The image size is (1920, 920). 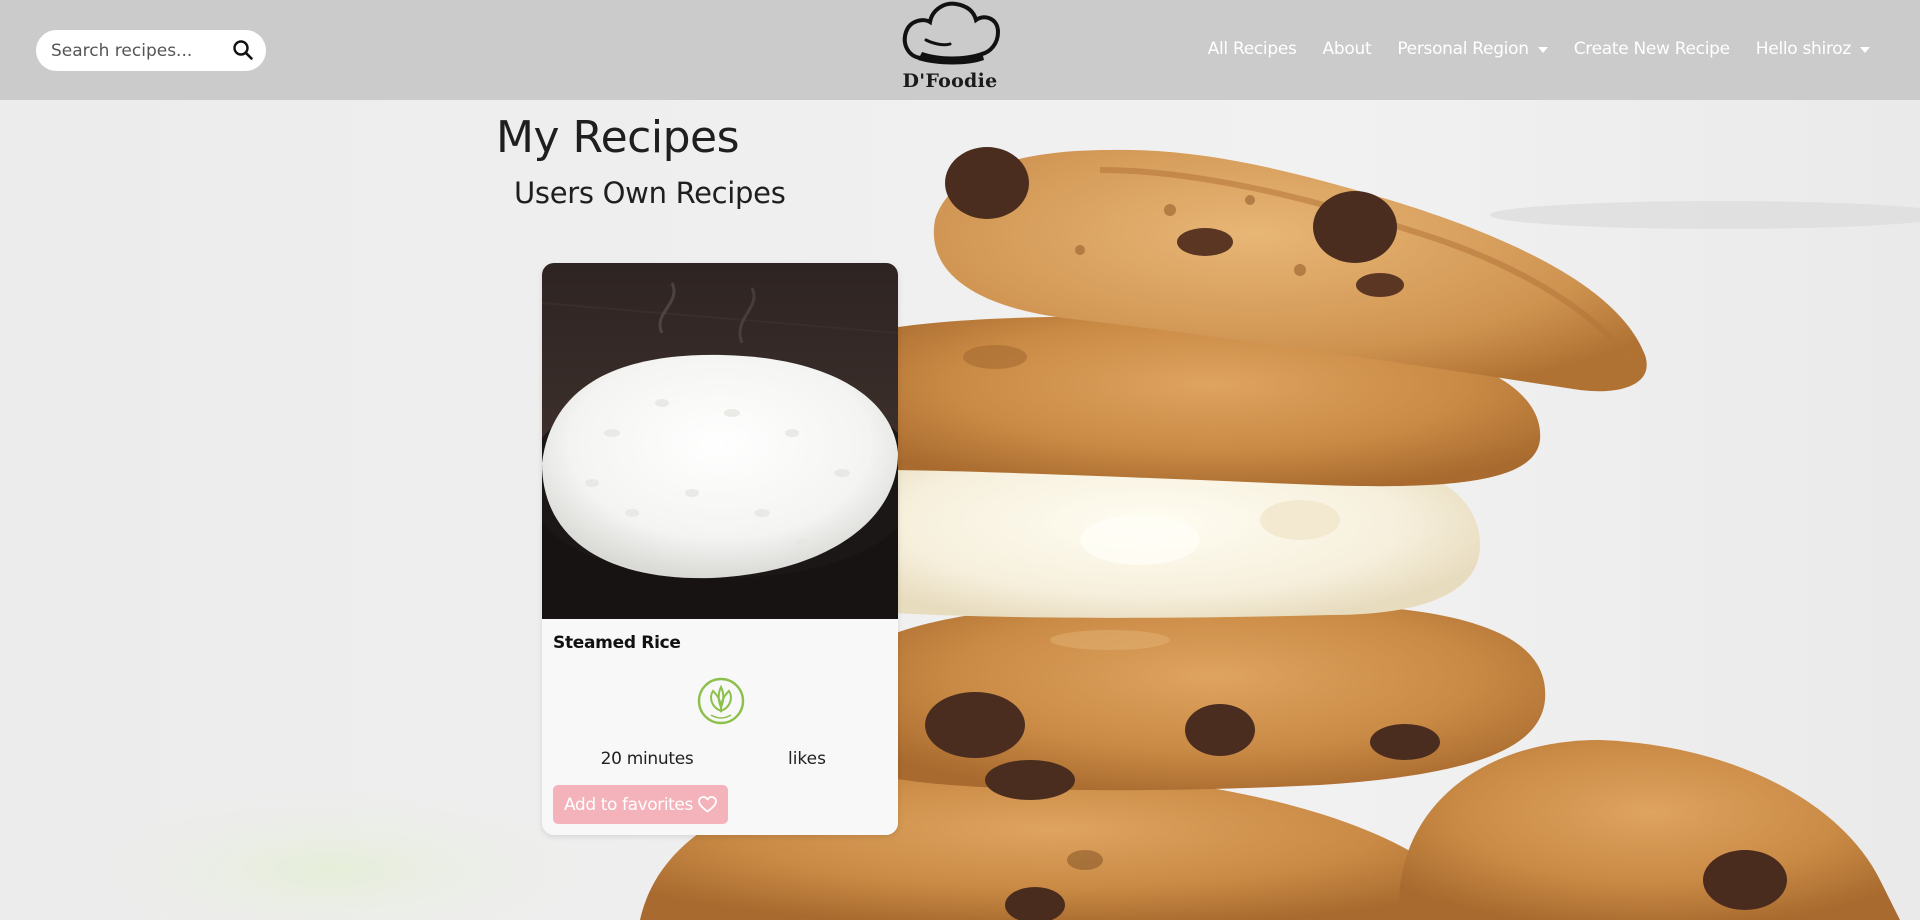 I want to click on recipe-likes: likes, so click(x=806, y=759).